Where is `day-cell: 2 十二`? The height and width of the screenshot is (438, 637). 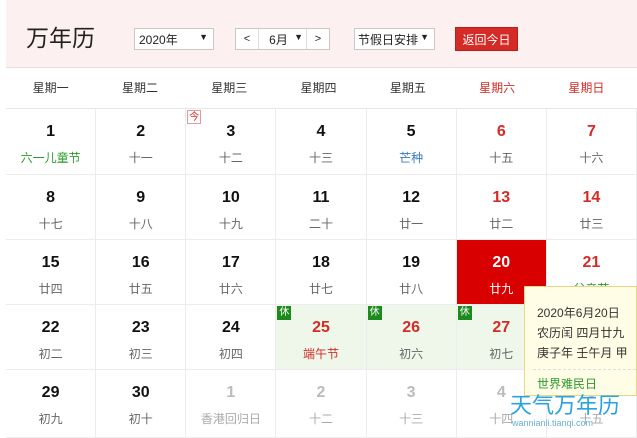
day-cell: 2 十二 is located at coordinates (321, 404).